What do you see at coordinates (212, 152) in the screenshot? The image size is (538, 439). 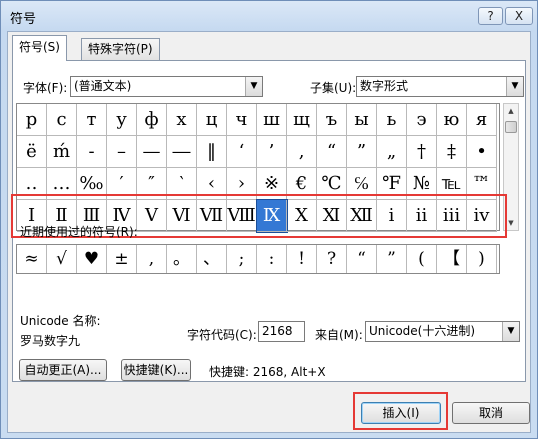 I see `symbol-cell: ‖` at bounding box center [212, 152].